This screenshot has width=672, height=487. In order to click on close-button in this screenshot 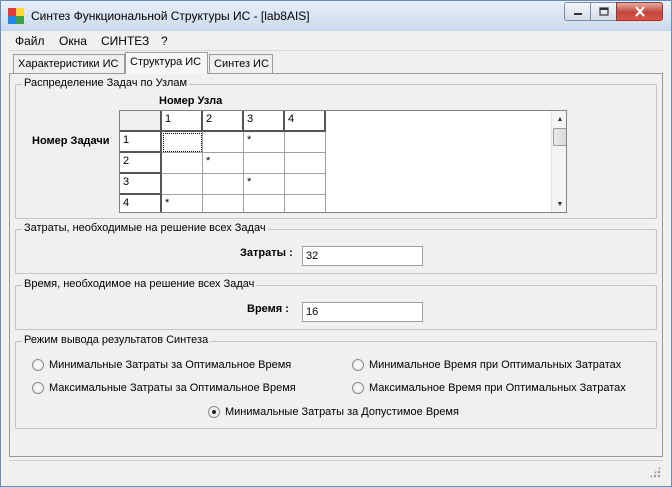, I will do `click(639, 11)`.